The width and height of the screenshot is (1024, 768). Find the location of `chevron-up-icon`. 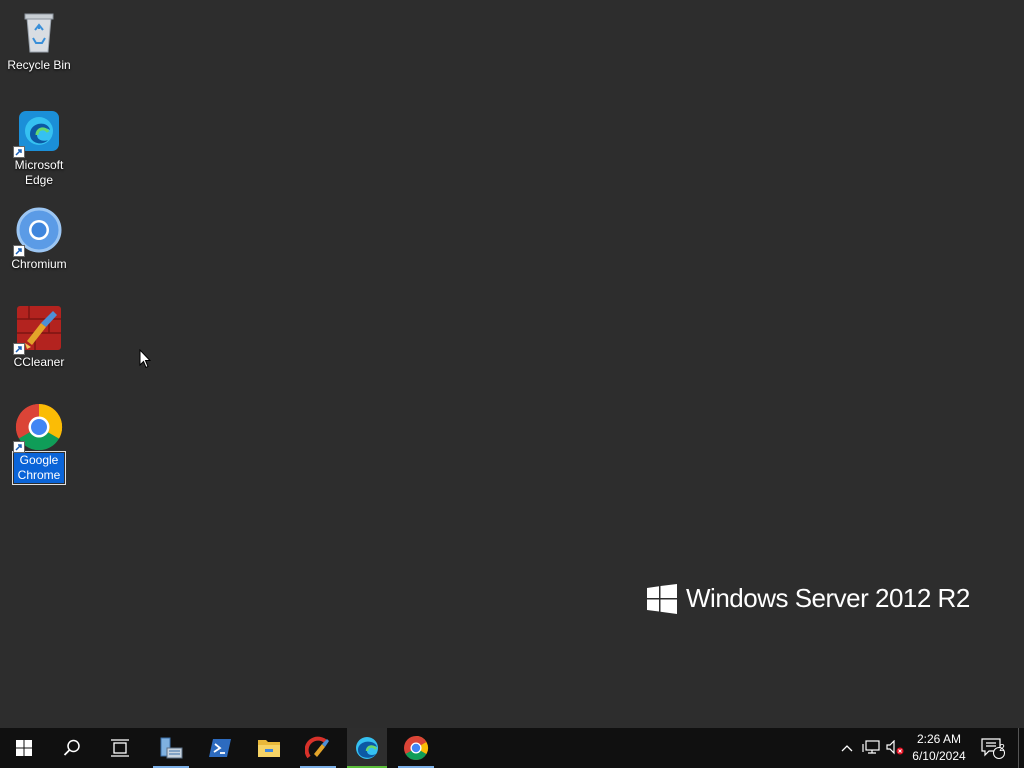

chevron-up-icon is located at coordinates (847, 748).